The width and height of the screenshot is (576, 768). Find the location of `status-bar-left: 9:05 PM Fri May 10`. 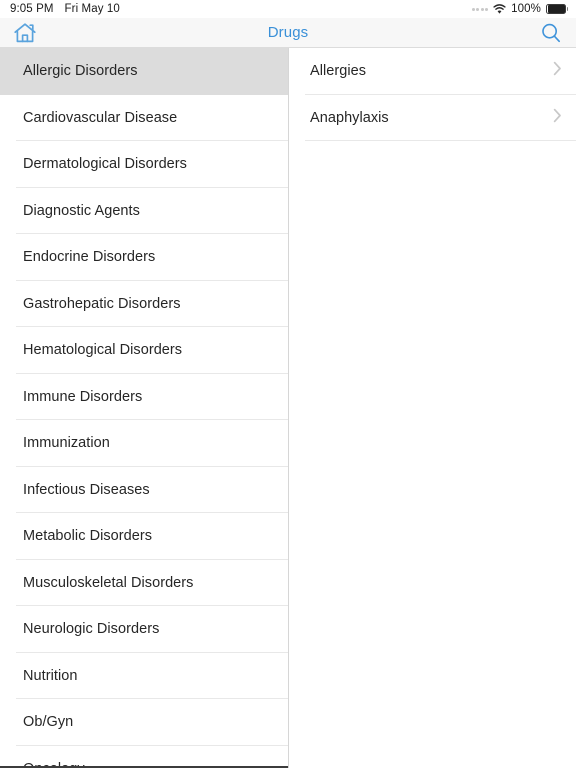

status-bar-left: 9:05 PM Fri May 10 is located at coordinates (65, 9).